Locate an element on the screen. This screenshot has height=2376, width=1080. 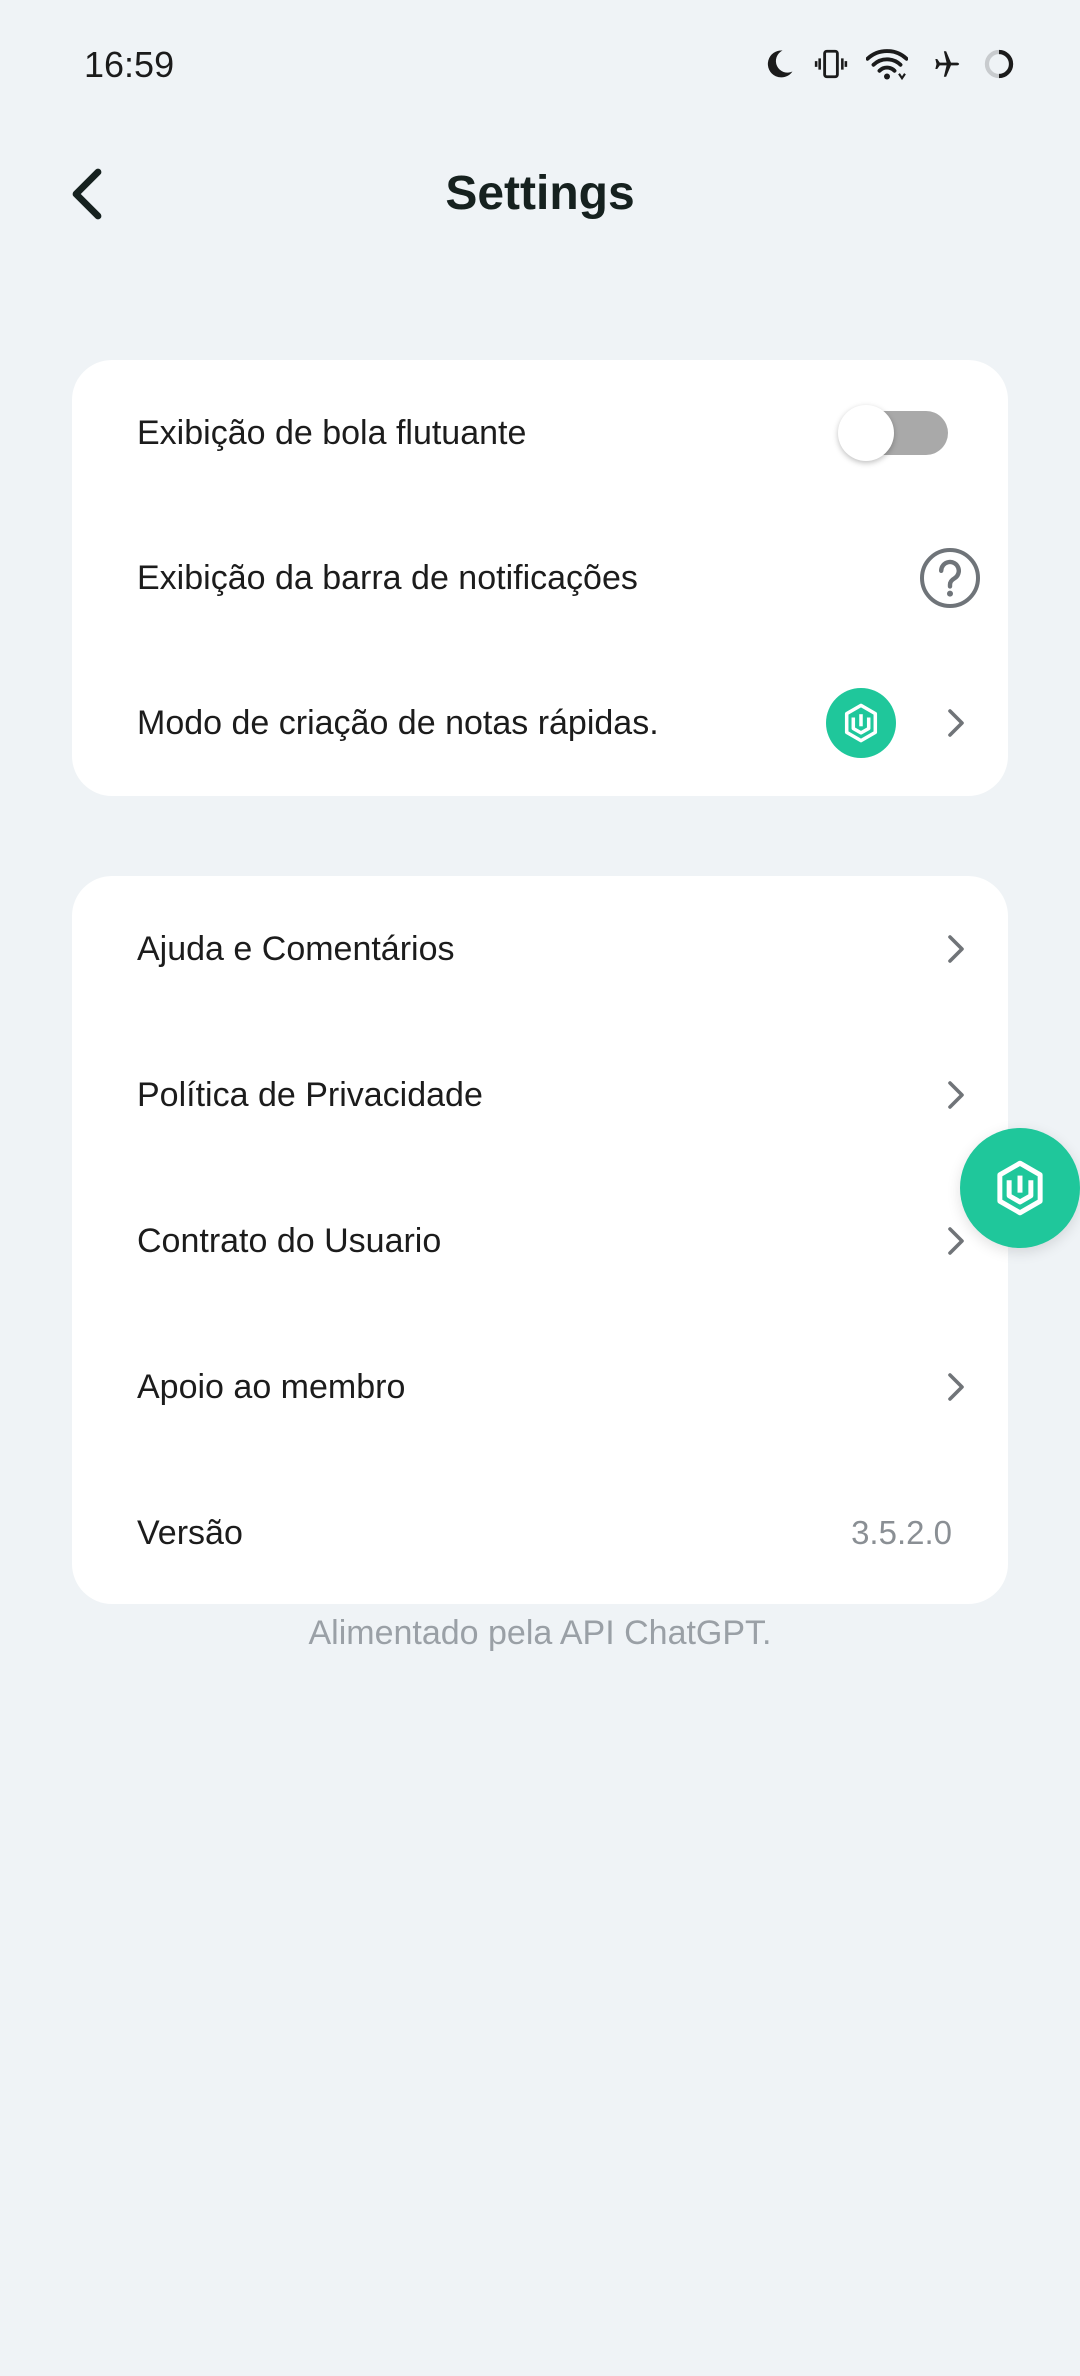
header: Settings is located at coordinates (540, 195).